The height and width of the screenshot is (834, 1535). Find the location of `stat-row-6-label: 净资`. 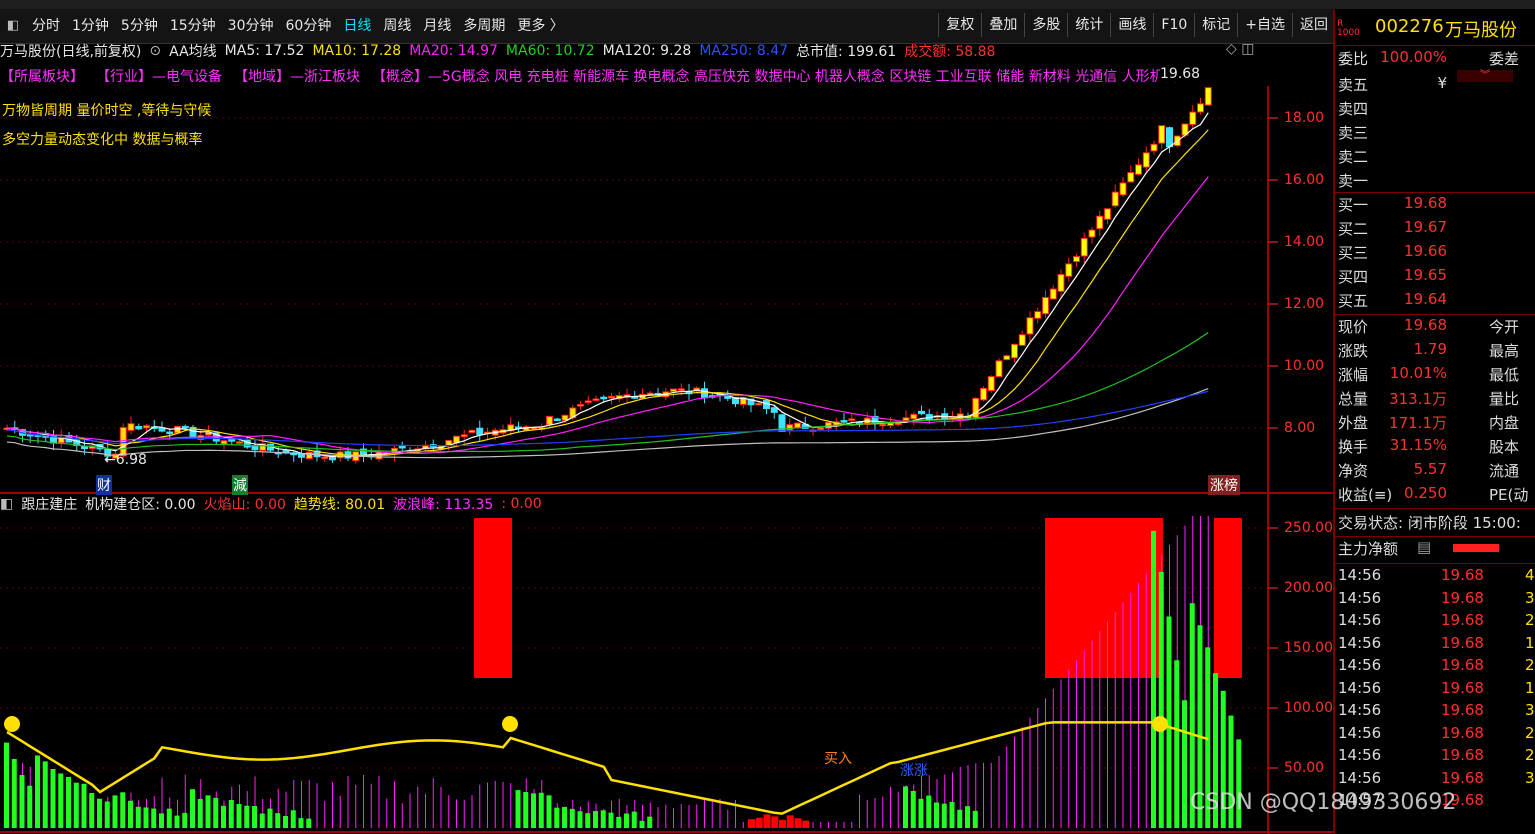

stat-row-6-label: 净资 is located at coordinates (1353, 471).